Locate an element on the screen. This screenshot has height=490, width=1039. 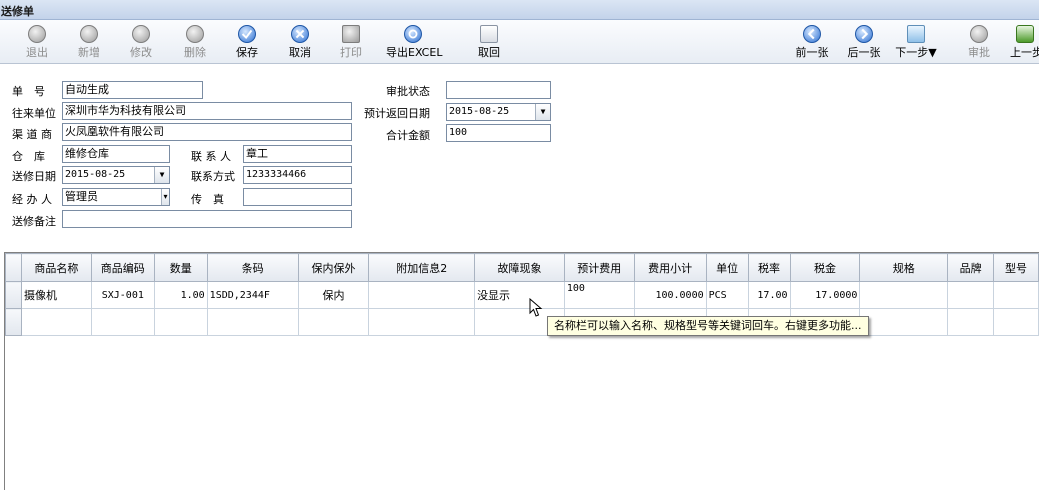
remark-field is located at coordinates (207, 219).